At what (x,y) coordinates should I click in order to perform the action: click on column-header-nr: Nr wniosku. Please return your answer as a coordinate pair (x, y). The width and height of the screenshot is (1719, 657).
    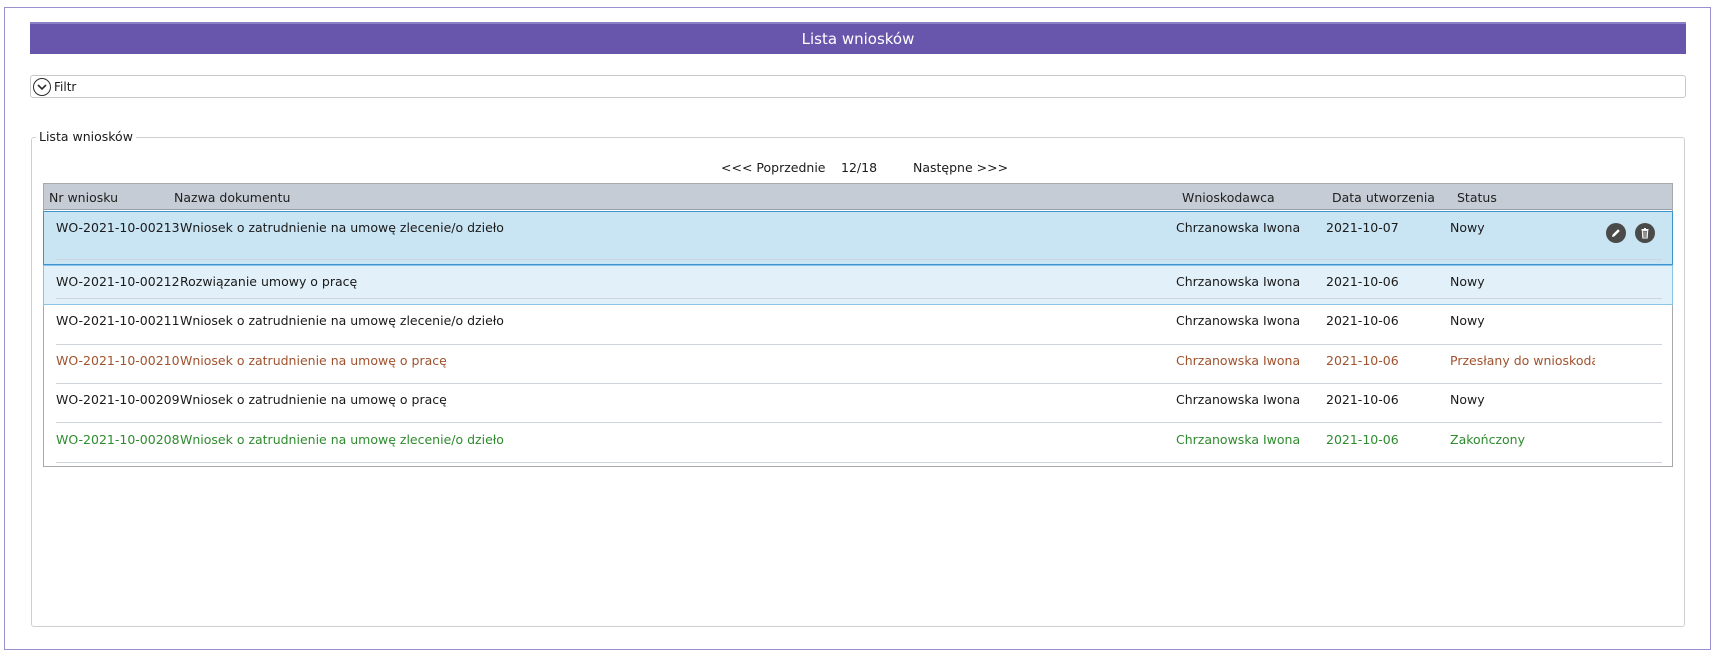
    Looking at the image, I should click on (83, 197).